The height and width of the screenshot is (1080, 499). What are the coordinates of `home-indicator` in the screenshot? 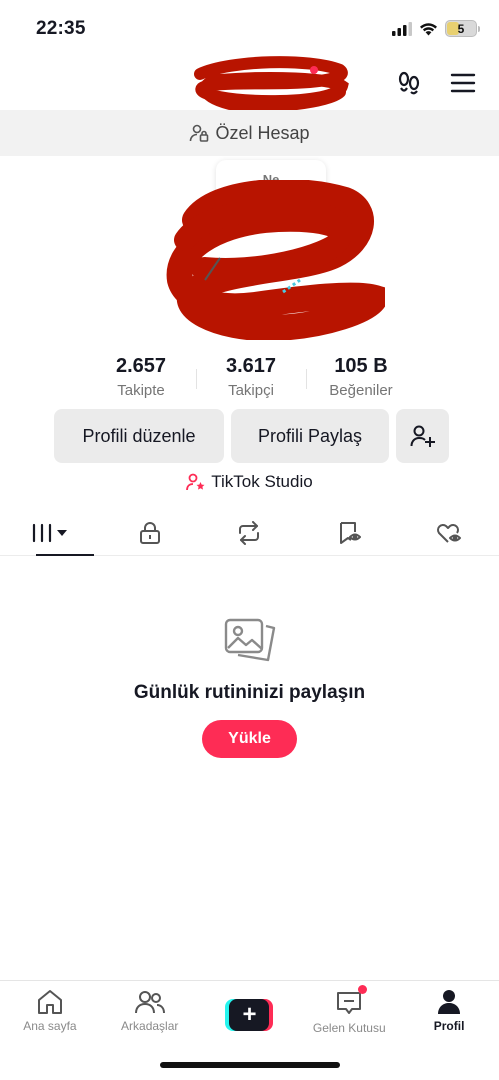 It's located at (250, 1065).